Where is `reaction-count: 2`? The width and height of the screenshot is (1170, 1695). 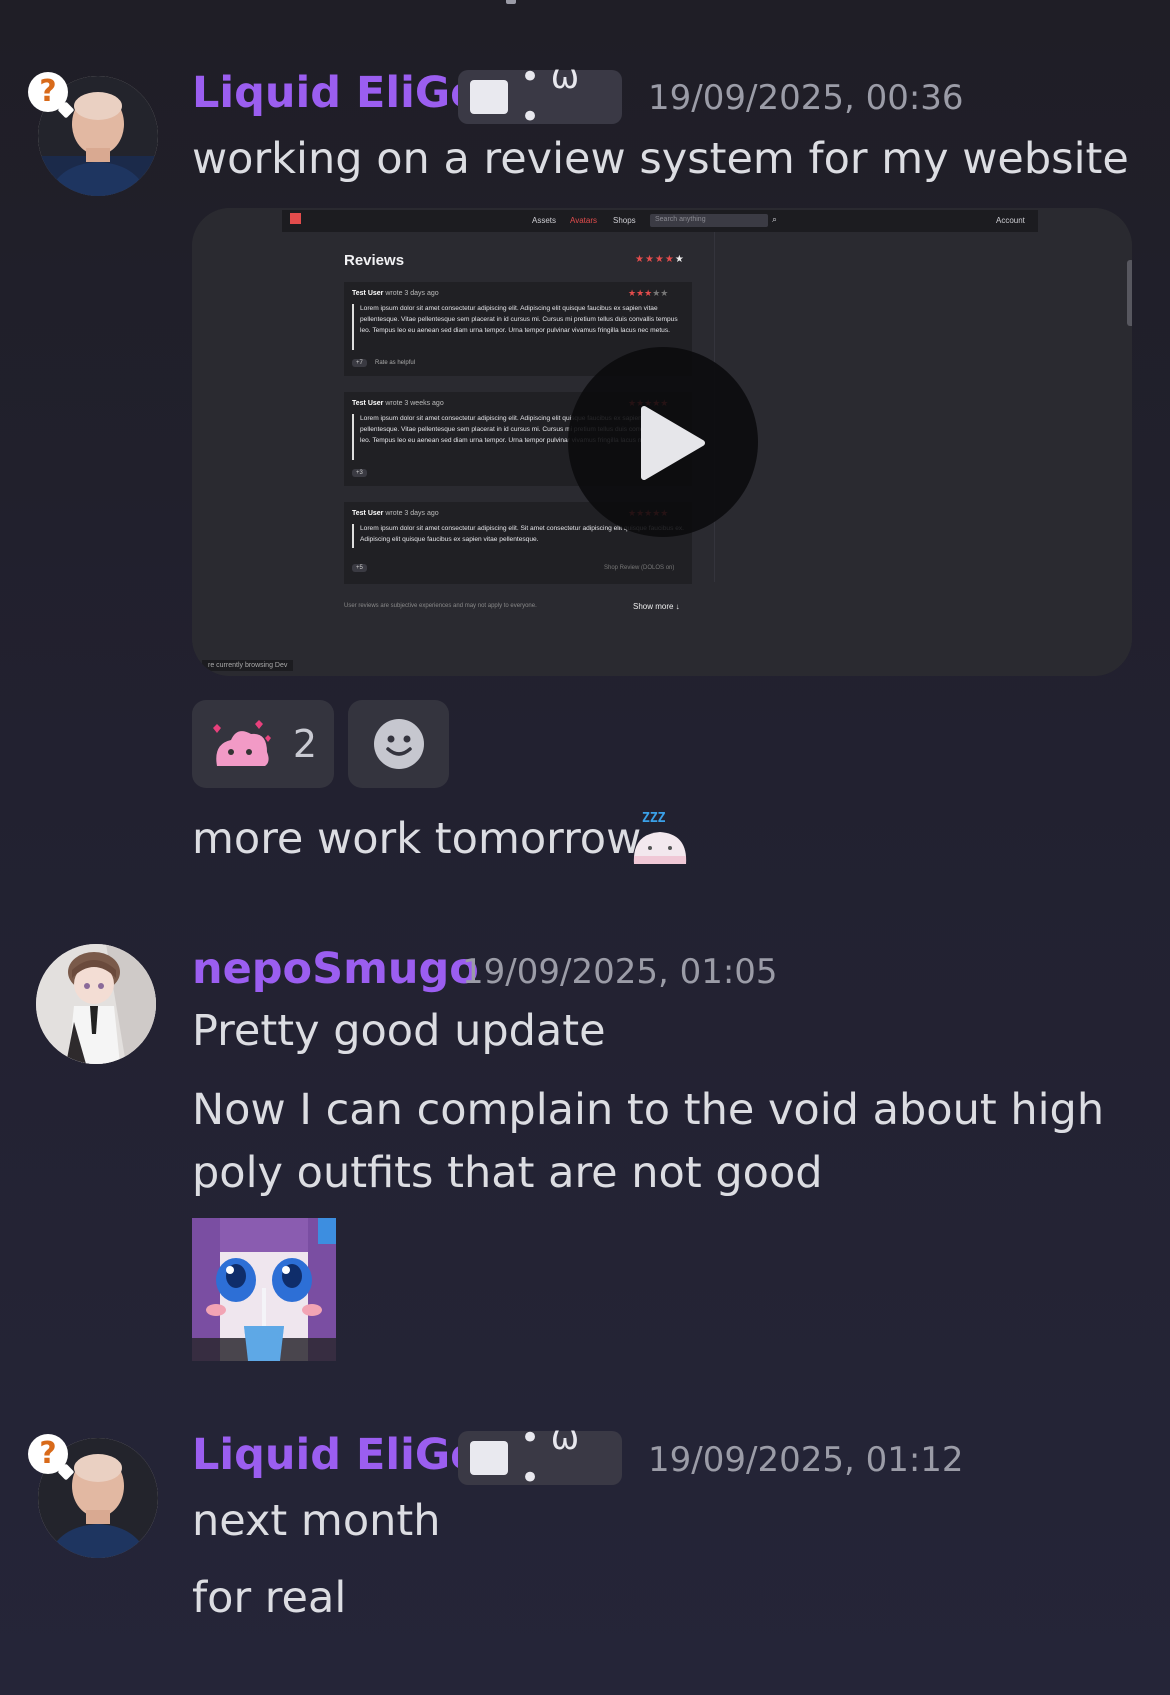 reaction-count: 2 is located at coordinates (305, 744).